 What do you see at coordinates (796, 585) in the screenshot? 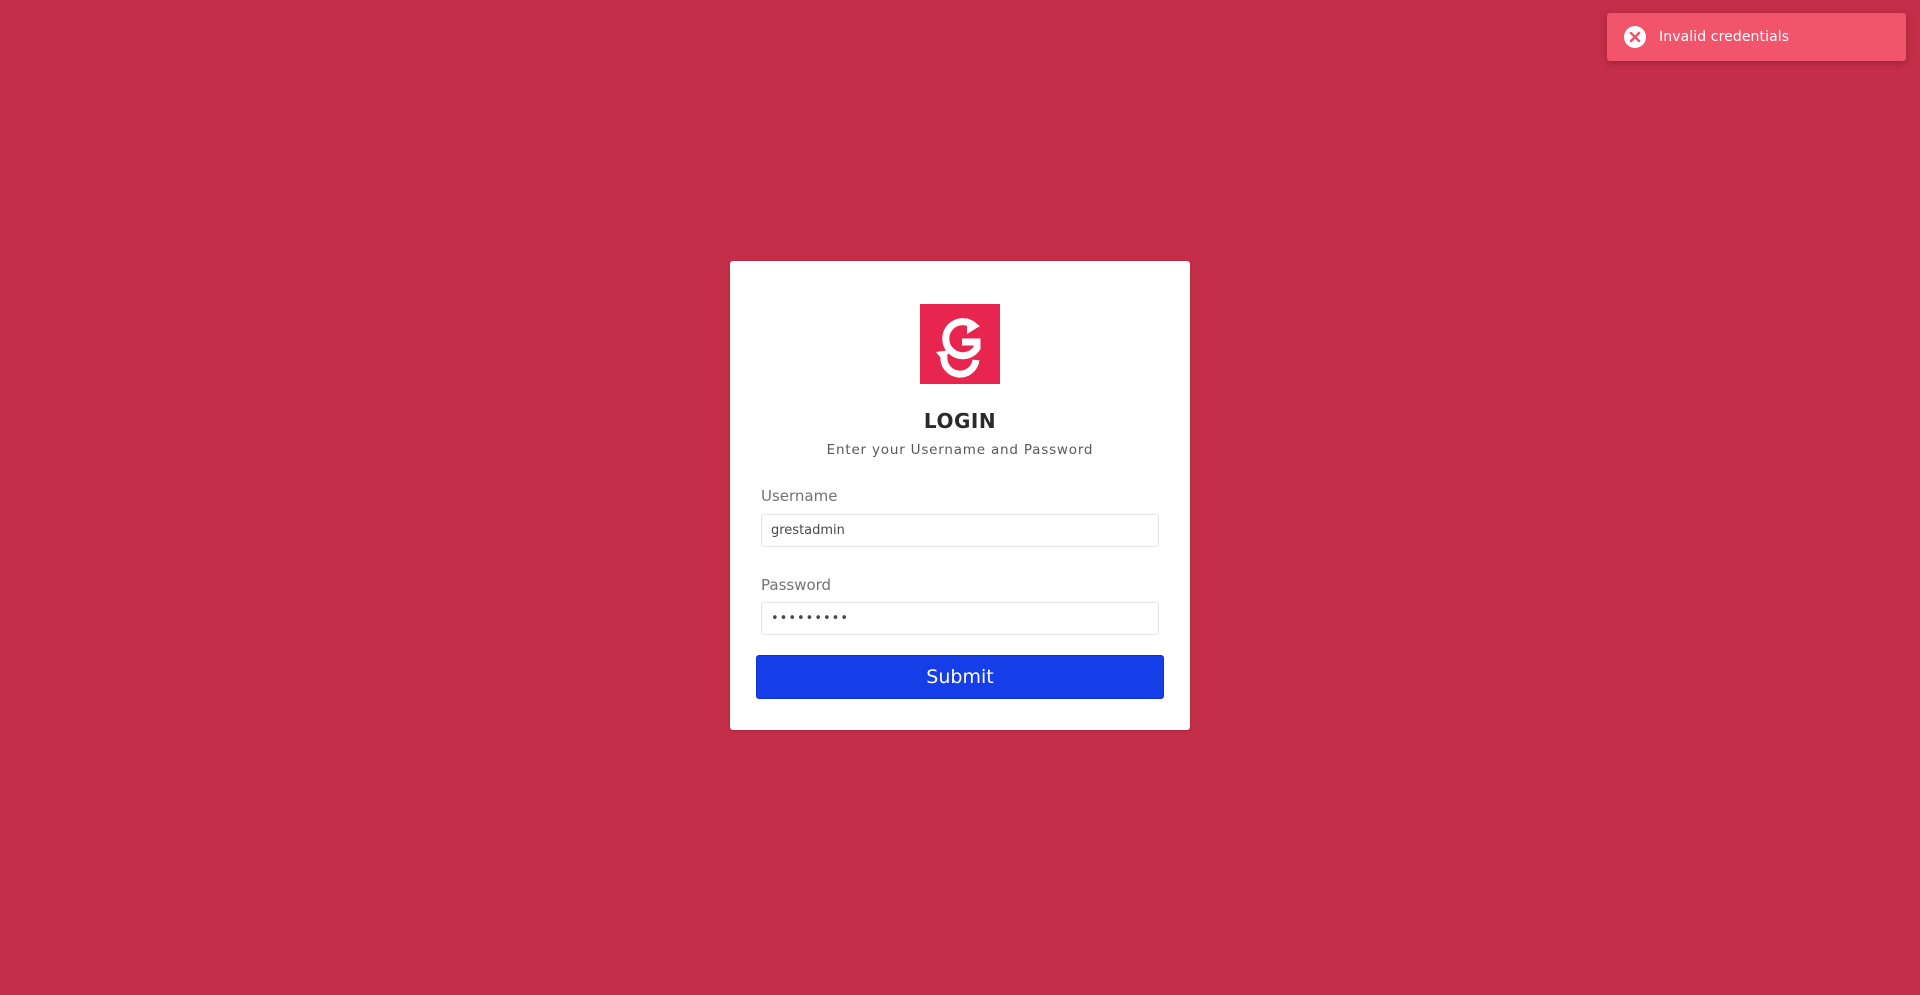
I see `password-label: Password` at bounding box center [796, 585].